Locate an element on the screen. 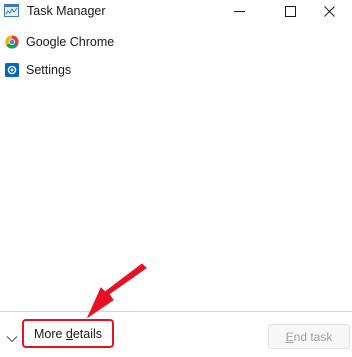  close-button is located at coordinates (329, 13).